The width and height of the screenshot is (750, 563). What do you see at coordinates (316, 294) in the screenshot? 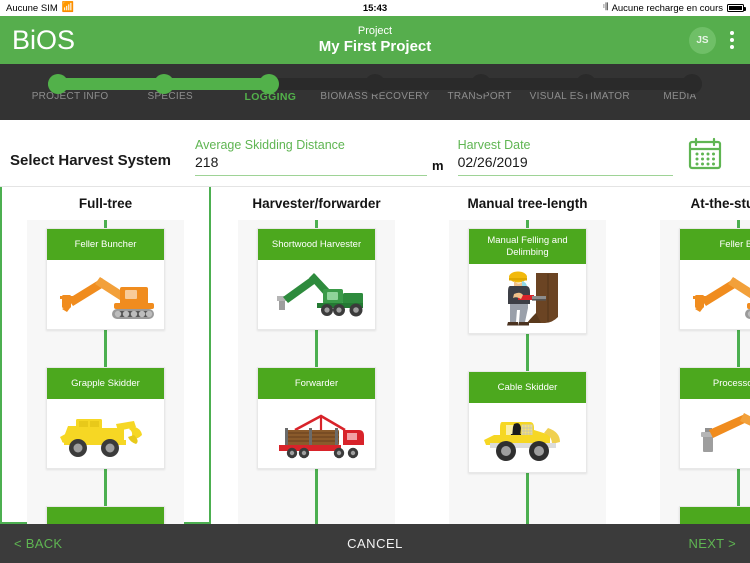
I see `shortwood-harvester-icon` at bounding box center [316, 294].